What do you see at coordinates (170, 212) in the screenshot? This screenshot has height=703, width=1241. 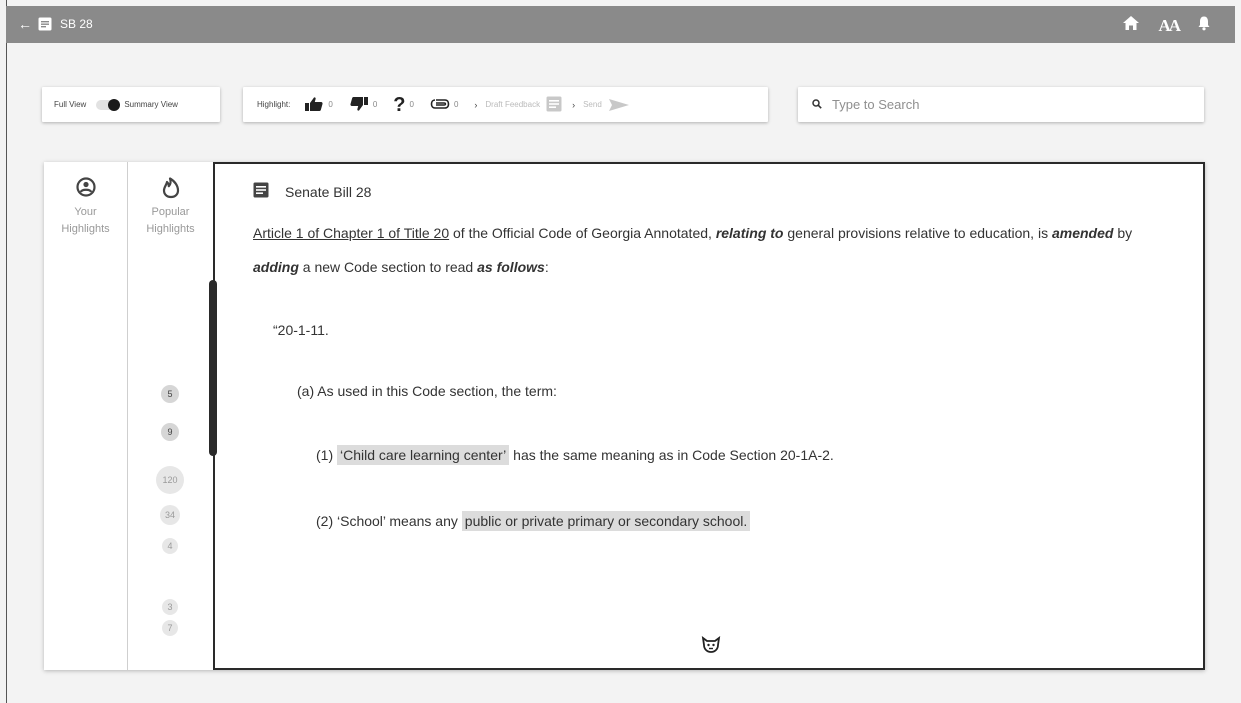 I see `popular-highlights-label-1: Popular` at bounding box center [170, 212].